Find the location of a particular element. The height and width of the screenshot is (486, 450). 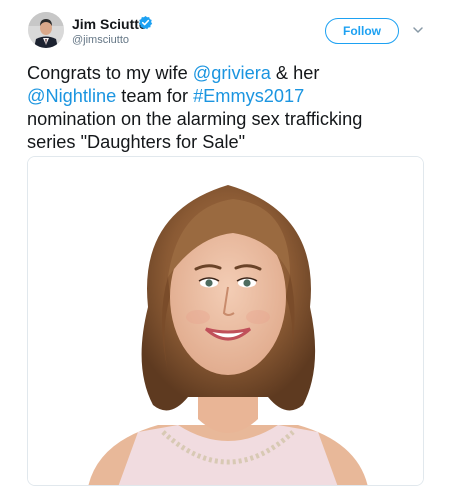

mention-nightline-link: @Nightline is located at coordinates (71, 96).